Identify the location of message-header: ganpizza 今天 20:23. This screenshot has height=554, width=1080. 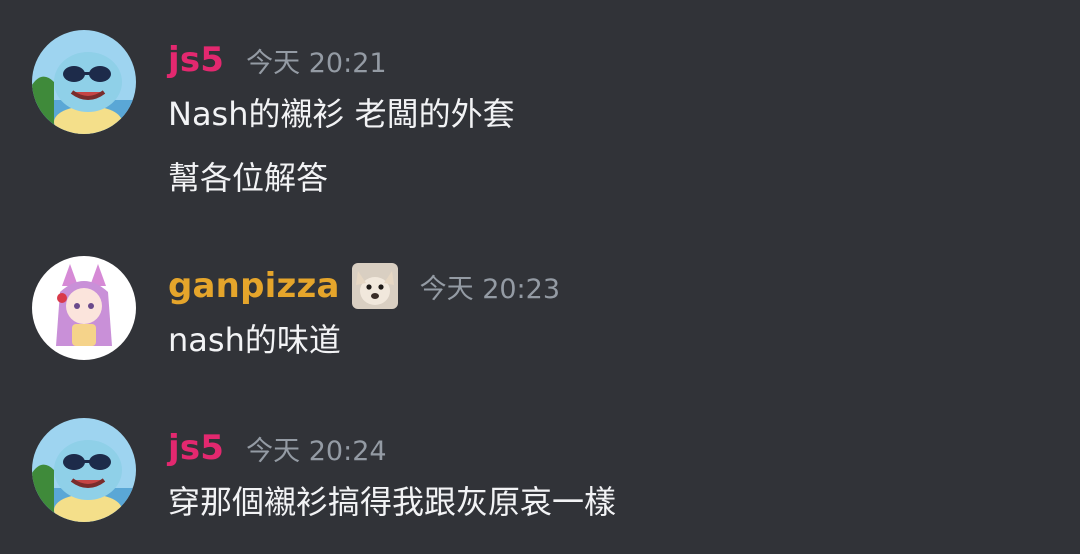
(364, 286).